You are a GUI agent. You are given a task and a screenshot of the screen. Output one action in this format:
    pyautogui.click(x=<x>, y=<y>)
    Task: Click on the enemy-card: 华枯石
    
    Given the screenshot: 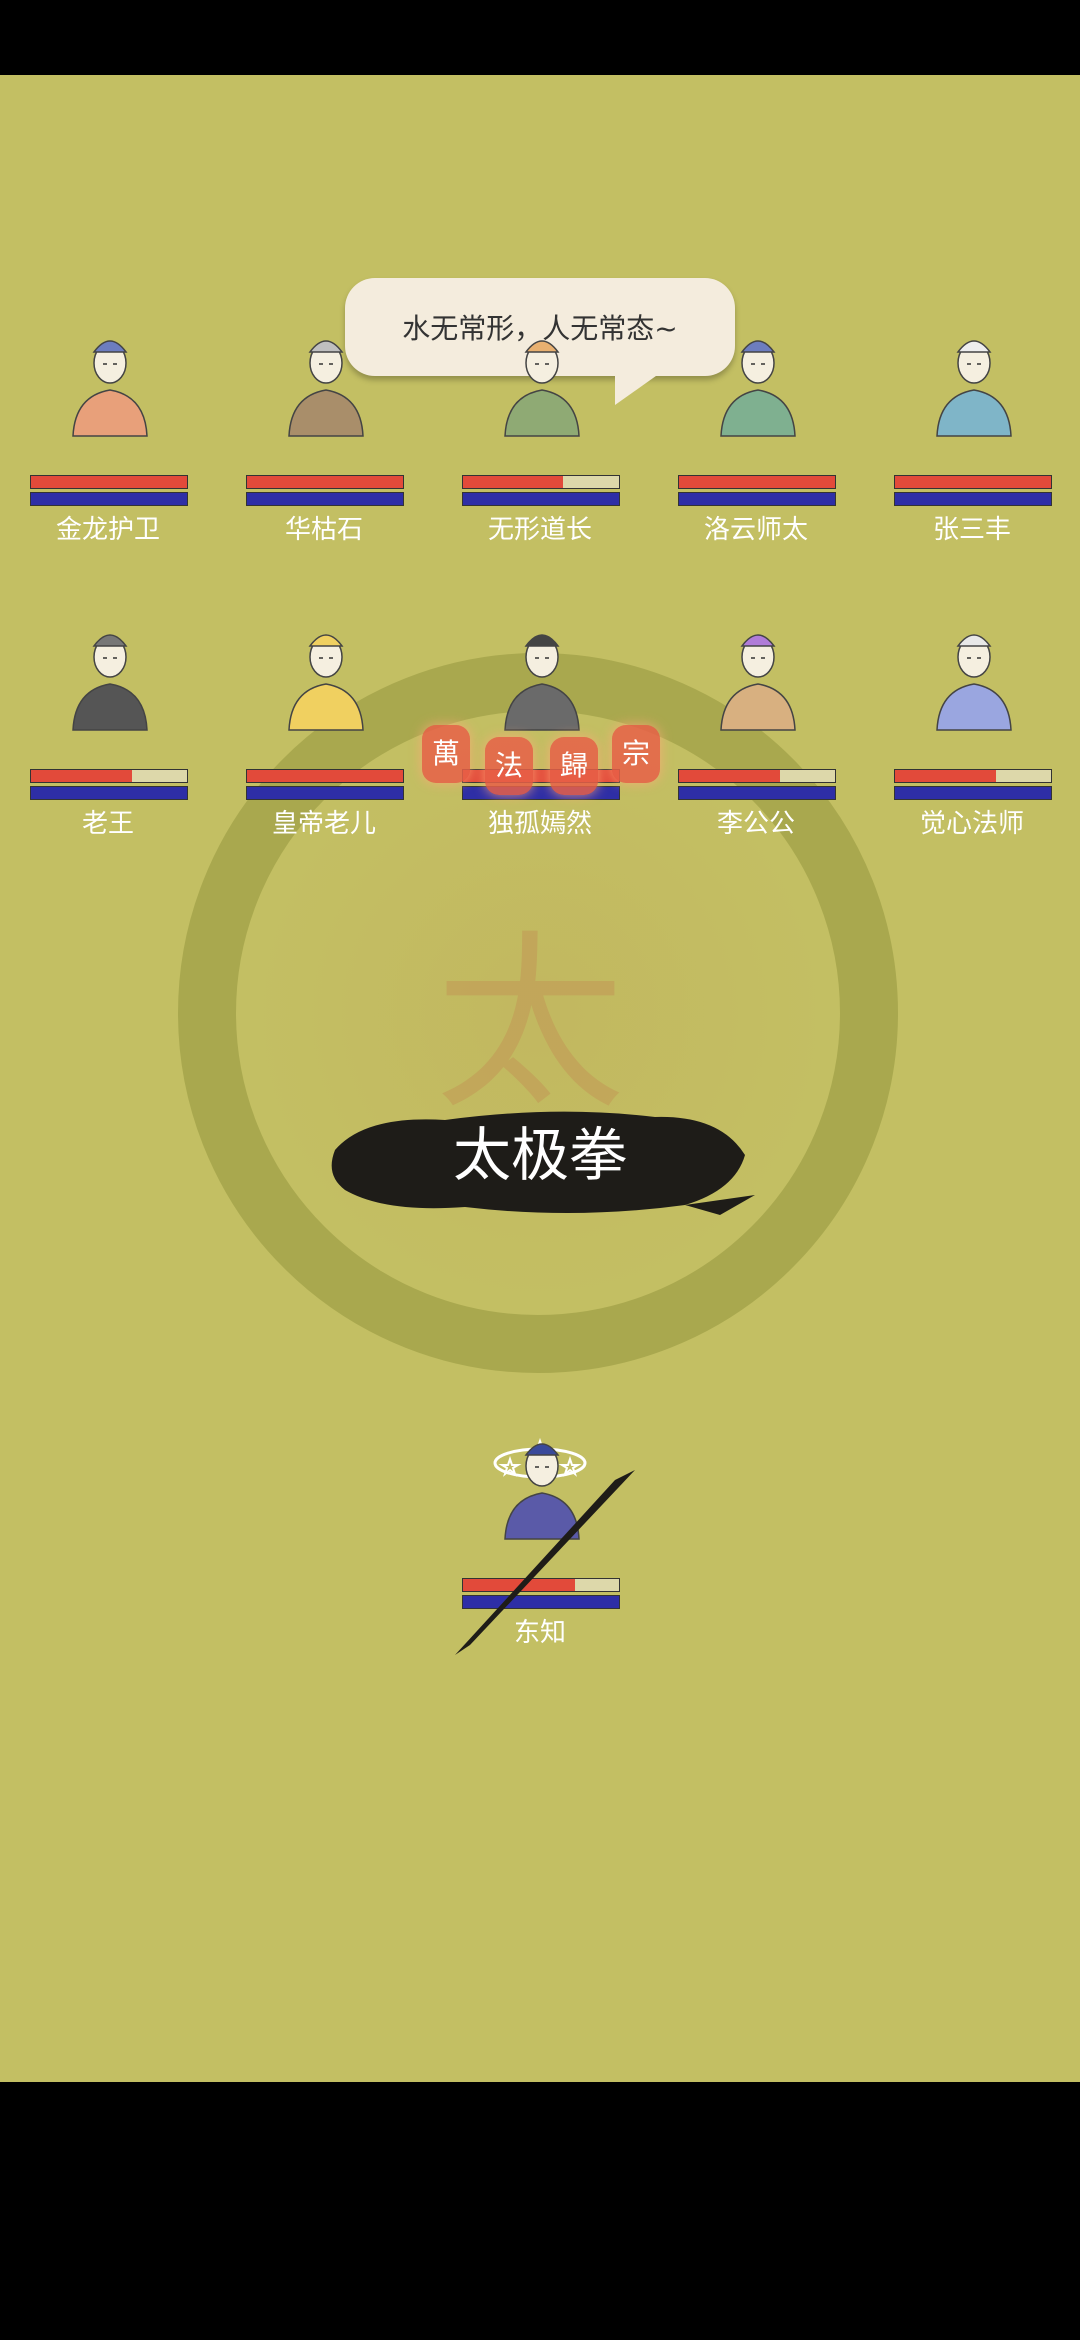 What is the action you would take?
    pyautogui.click(x=326, y=433)
    